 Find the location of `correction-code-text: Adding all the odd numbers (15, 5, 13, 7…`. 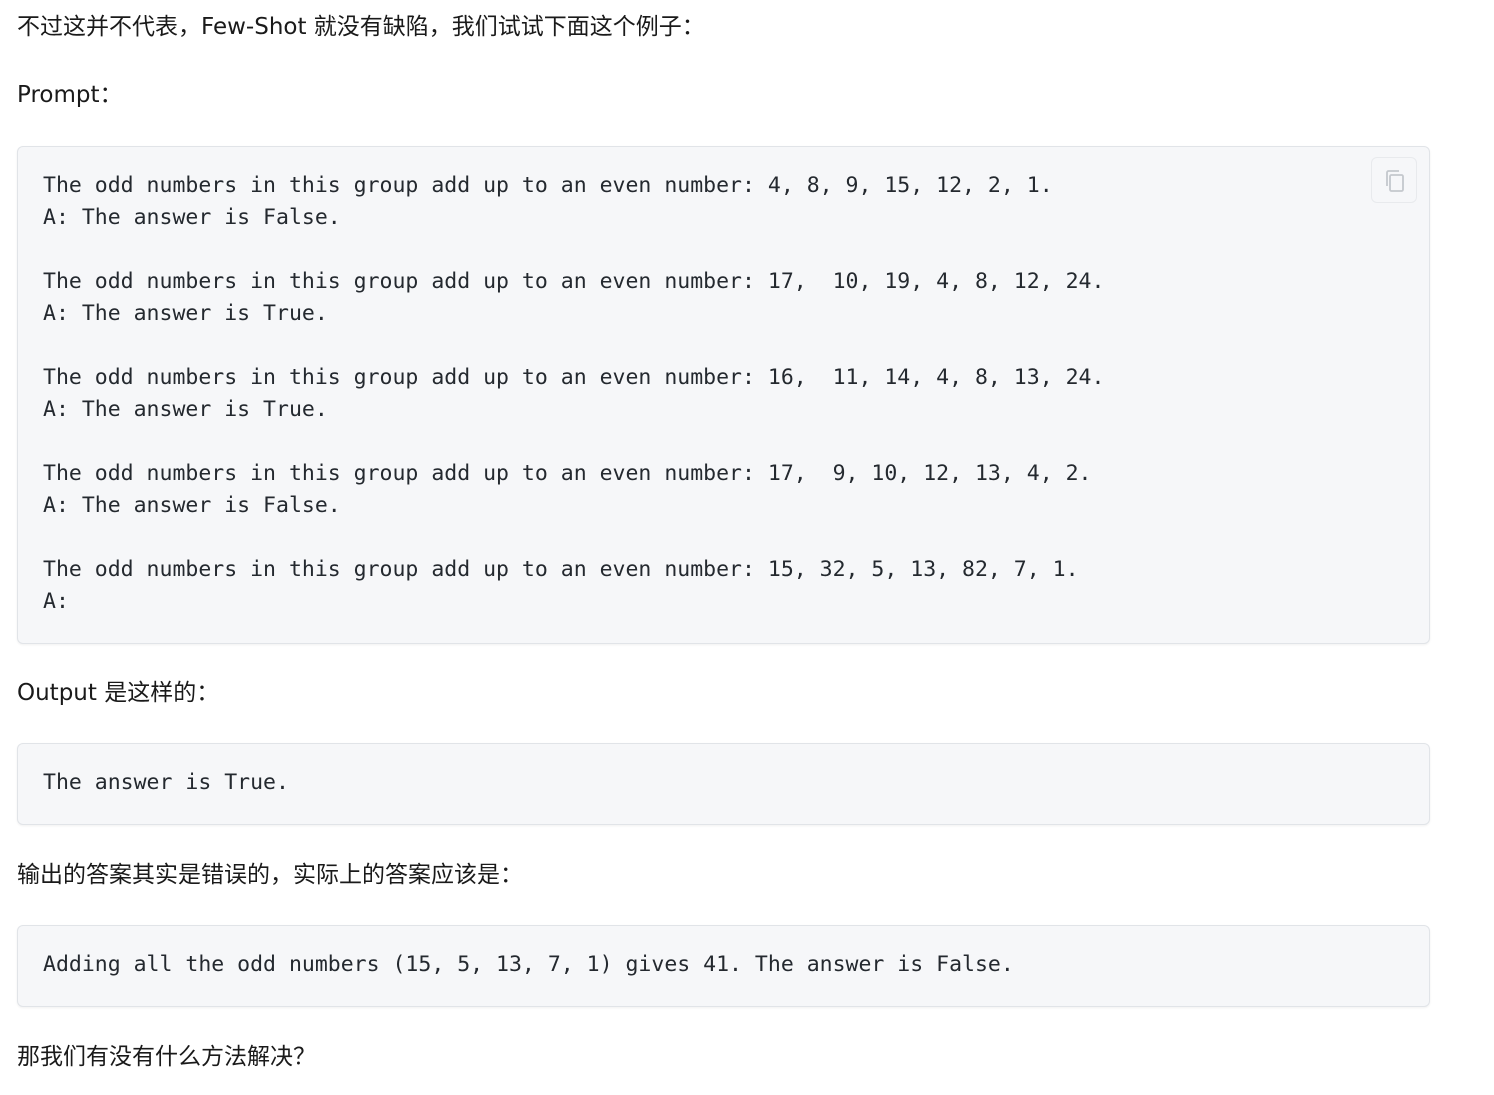

correction-code-text: Adding all the odd numbers (15, 5, 13, 7… is located at coordinates (528, 965).